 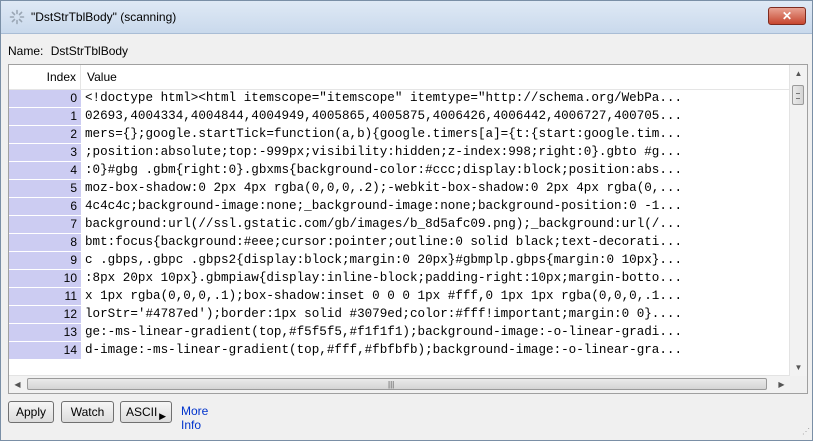 I want to click on vertical-scroll-thumb, so click(x=798, y=95).